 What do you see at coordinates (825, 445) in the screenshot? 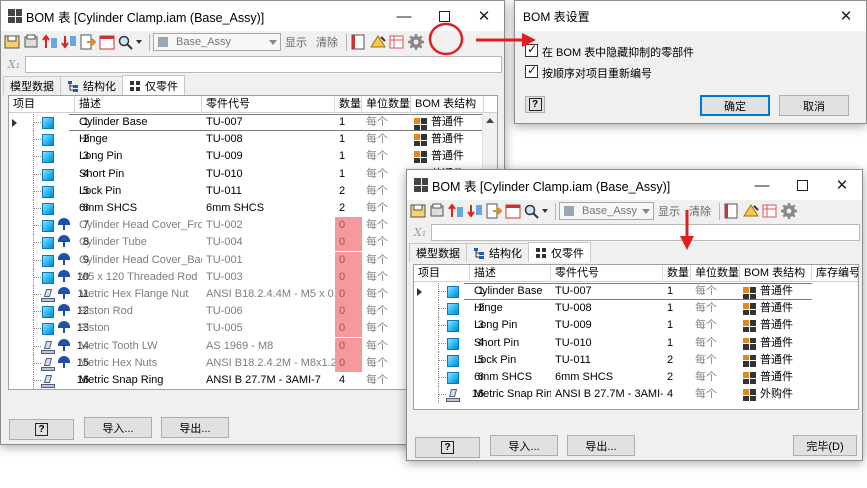
I see `done-button: 完毕(D)` at bounding box center [825, 445].